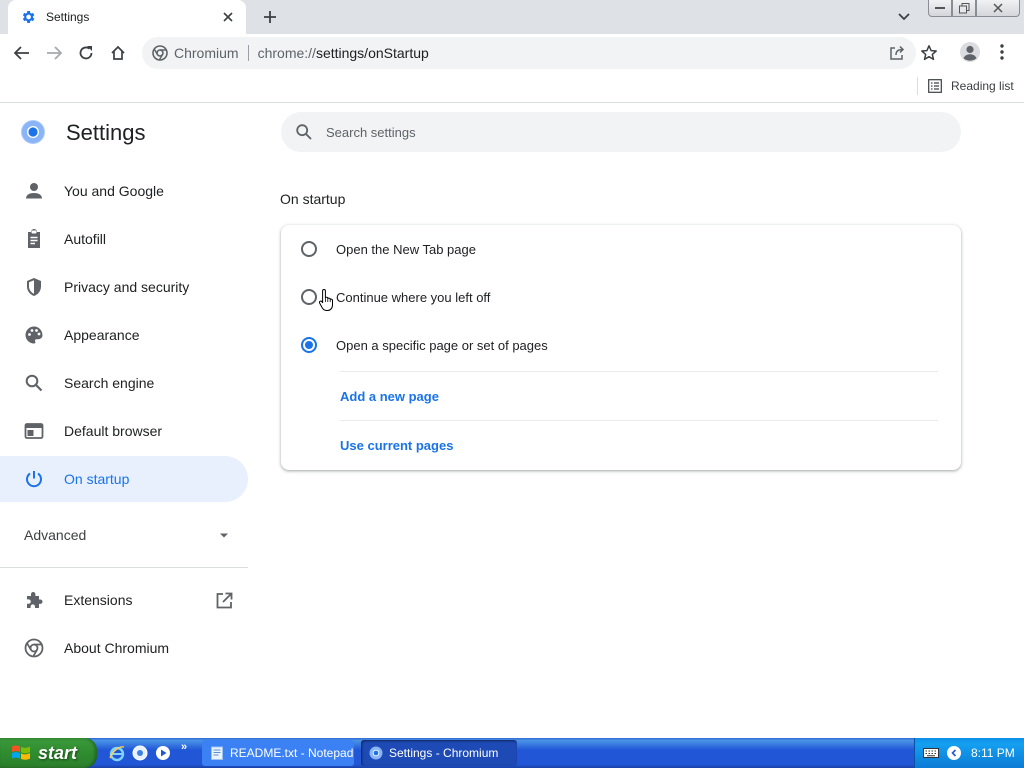 The image size is (1024, 768). What do you see at coordinates (1002, 52) in the screenshot?
I see `kebab-menu-icon` at bounding box center [1002, 52].